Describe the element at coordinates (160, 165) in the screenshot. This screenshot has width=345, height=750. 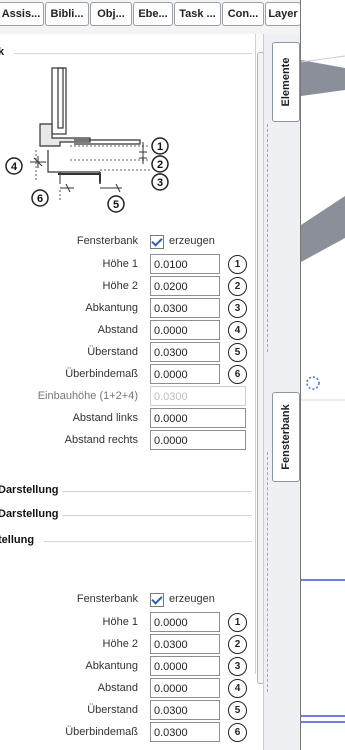
I see `diagram-num-2: 2` at that location.